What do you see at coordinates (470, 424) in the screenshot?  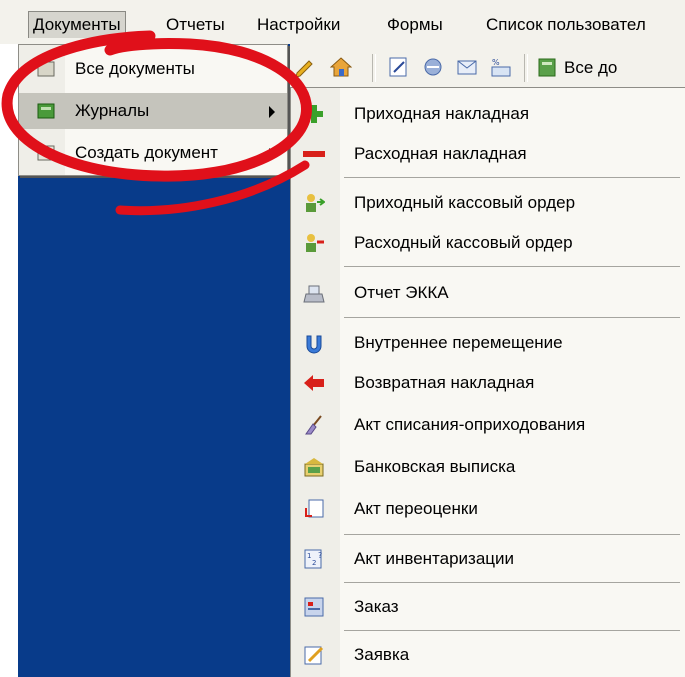 I see `submenu-item-label: Акт списания-оприходования` at bounding box center [470, 424].